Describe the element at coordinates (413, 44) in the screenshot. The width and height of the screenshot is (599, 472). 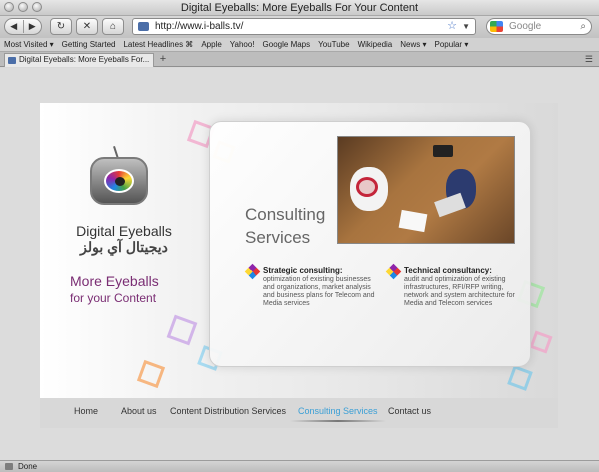
I see `bookmark-news: News ▾` at that location.